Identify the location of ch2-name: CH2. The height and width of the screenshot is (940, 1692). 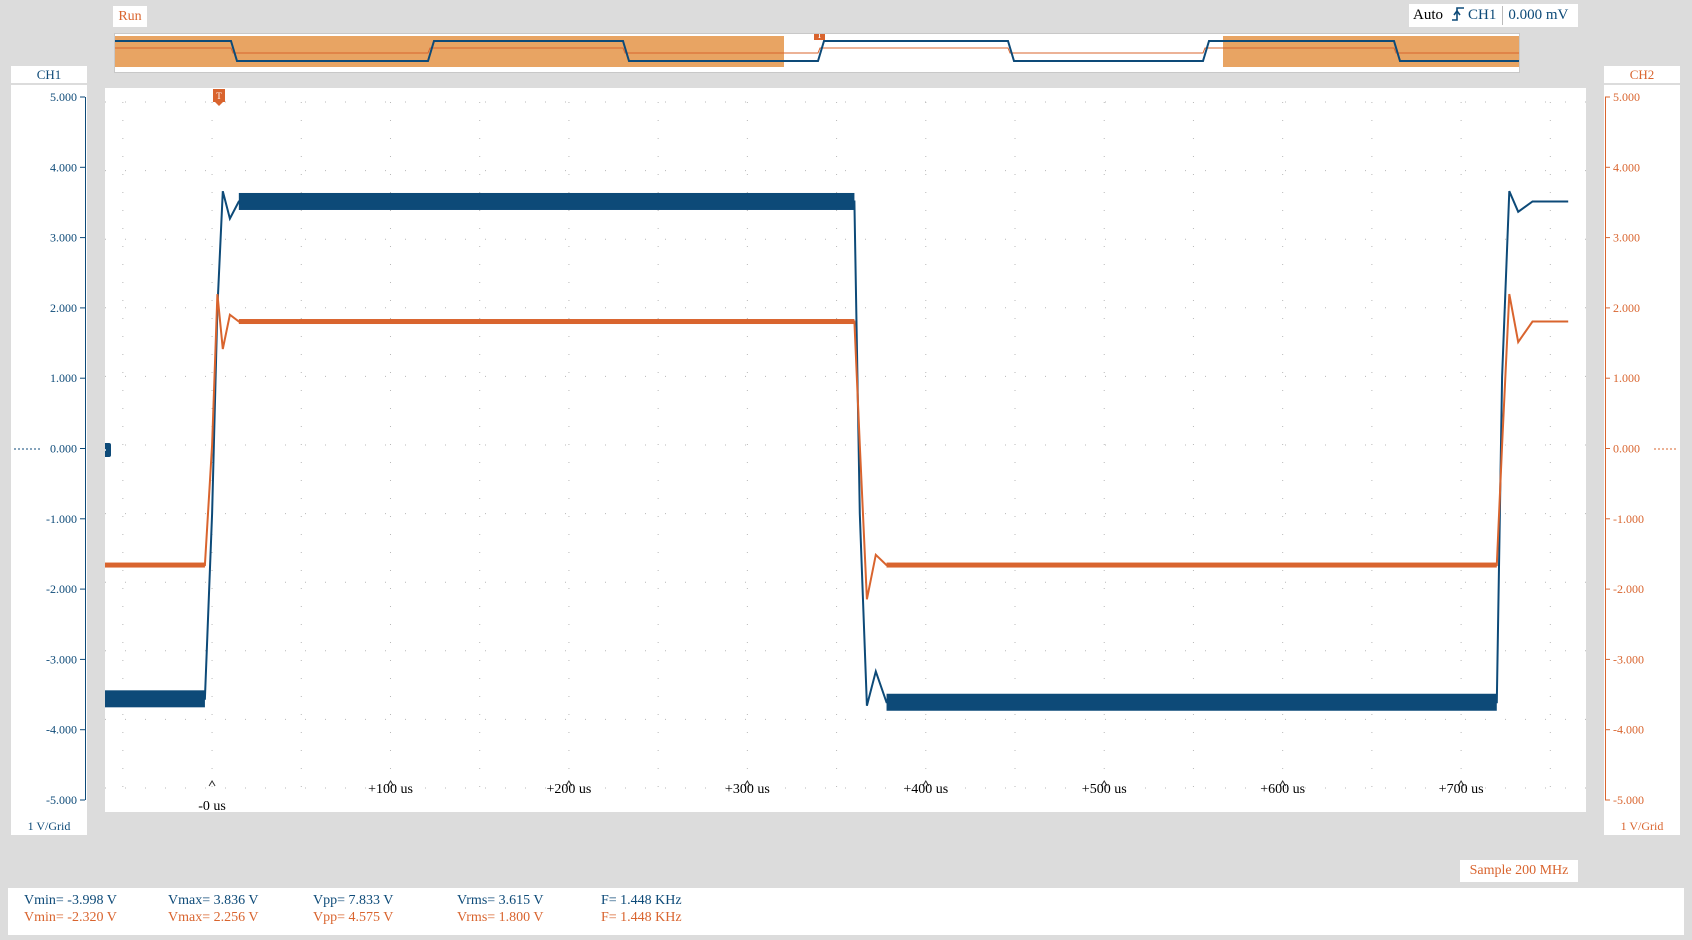
(1642, 74).